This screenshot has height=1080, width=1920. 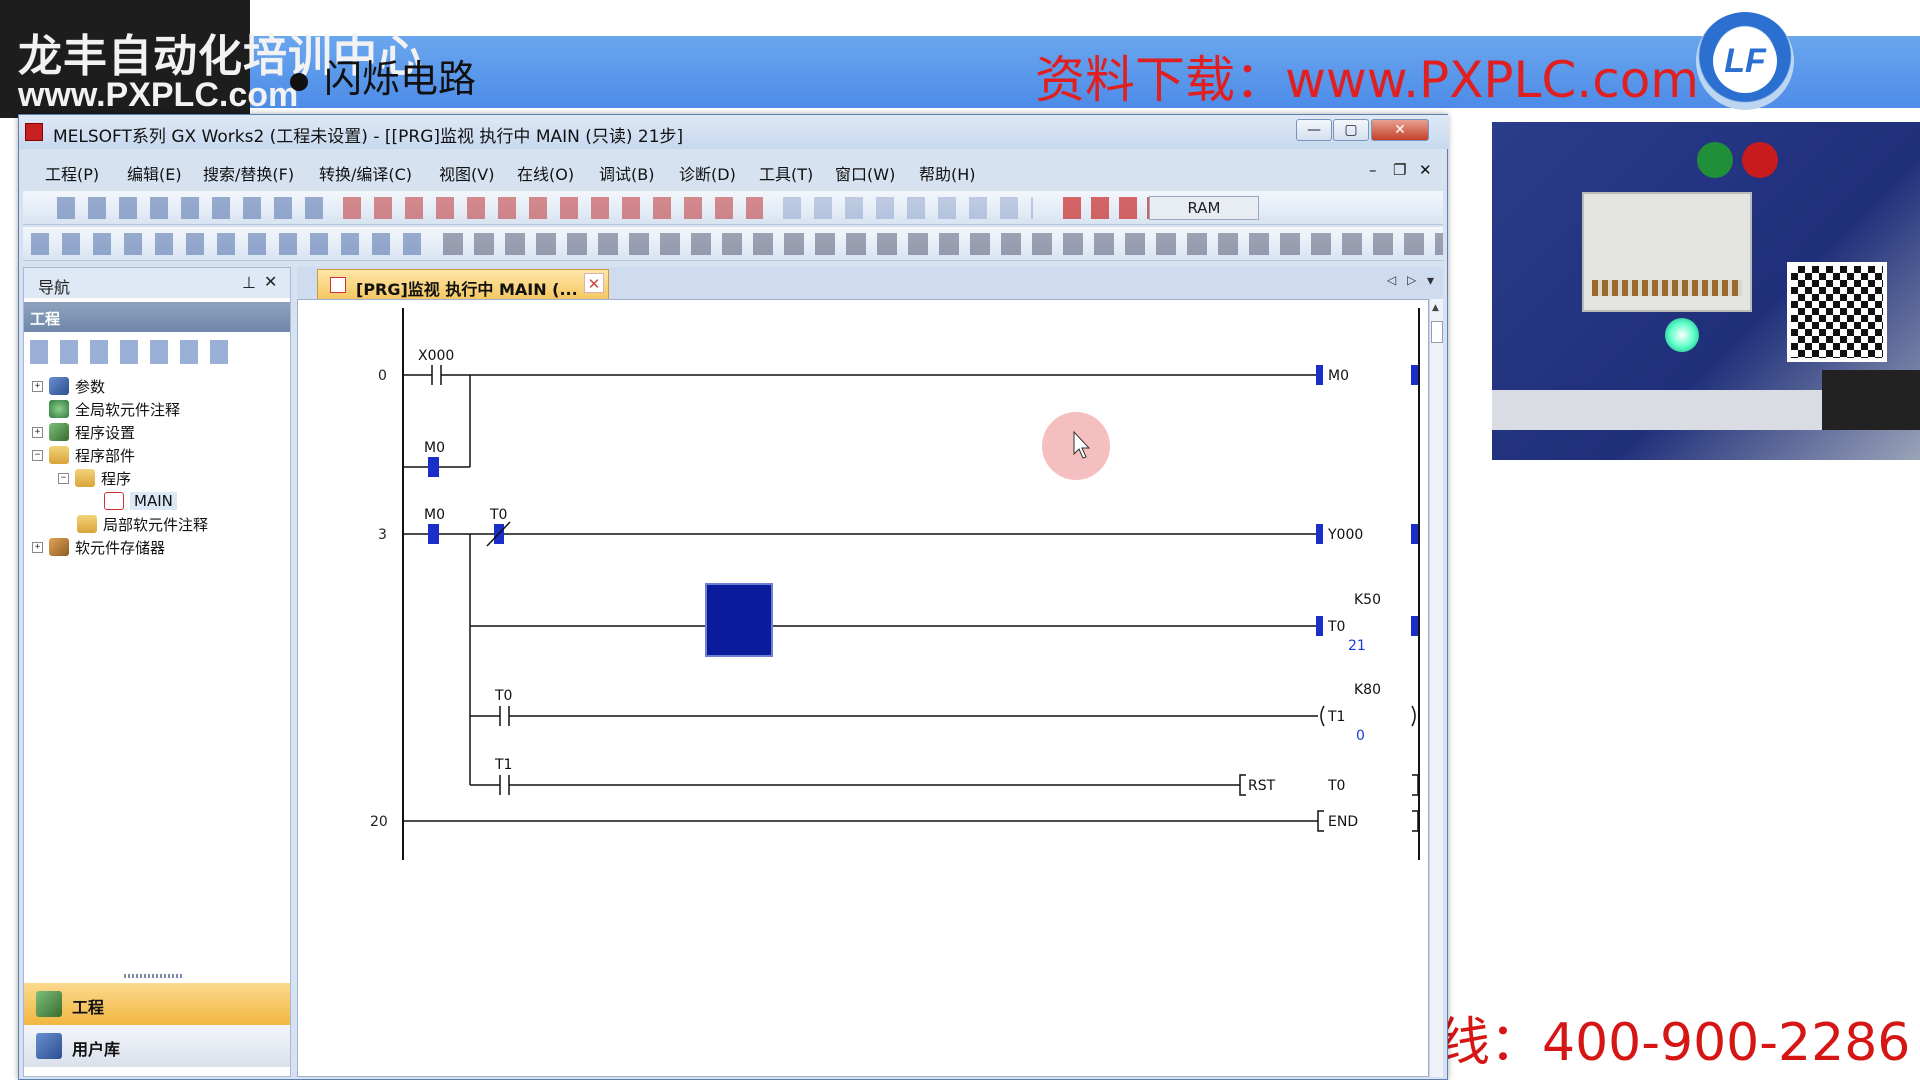 I want to click on tree-item-device-memory: + 软元件存储器, so click(x=98, y=547).